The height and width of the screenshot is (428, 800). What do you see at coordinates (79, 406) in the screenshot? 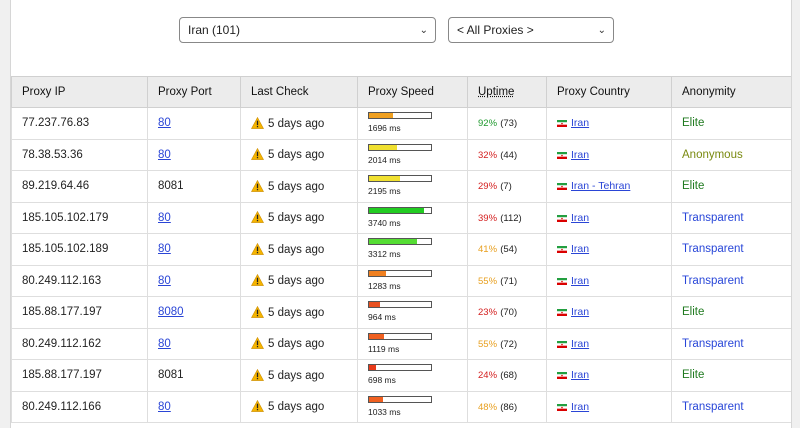
I see `proxy-ip-cell: 80.249.112.166` at bounding box center [79, 406].